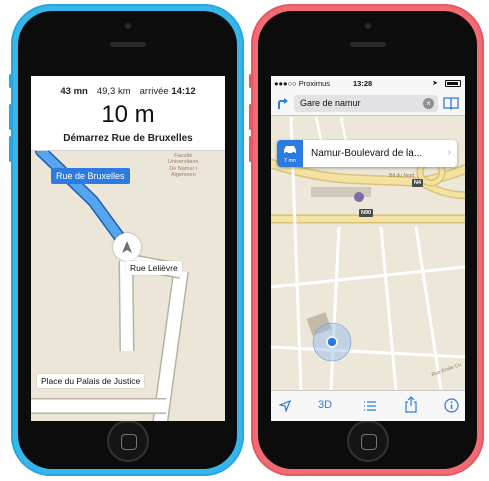  I want to click on current-position-arrow, so click(127, 247).